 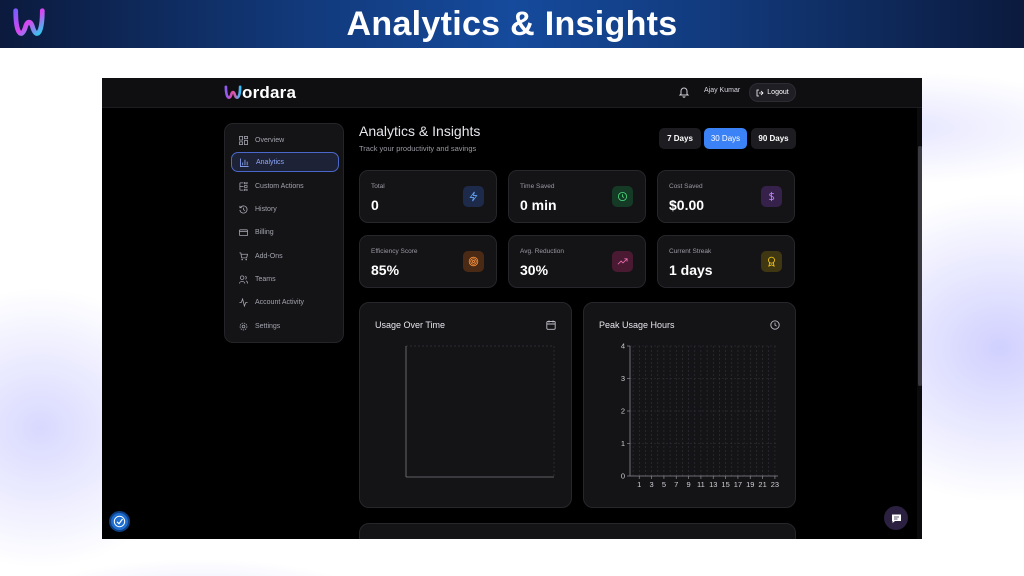 I want to click on sidebar-item-billing: Billing, so click(x=285, y=232).